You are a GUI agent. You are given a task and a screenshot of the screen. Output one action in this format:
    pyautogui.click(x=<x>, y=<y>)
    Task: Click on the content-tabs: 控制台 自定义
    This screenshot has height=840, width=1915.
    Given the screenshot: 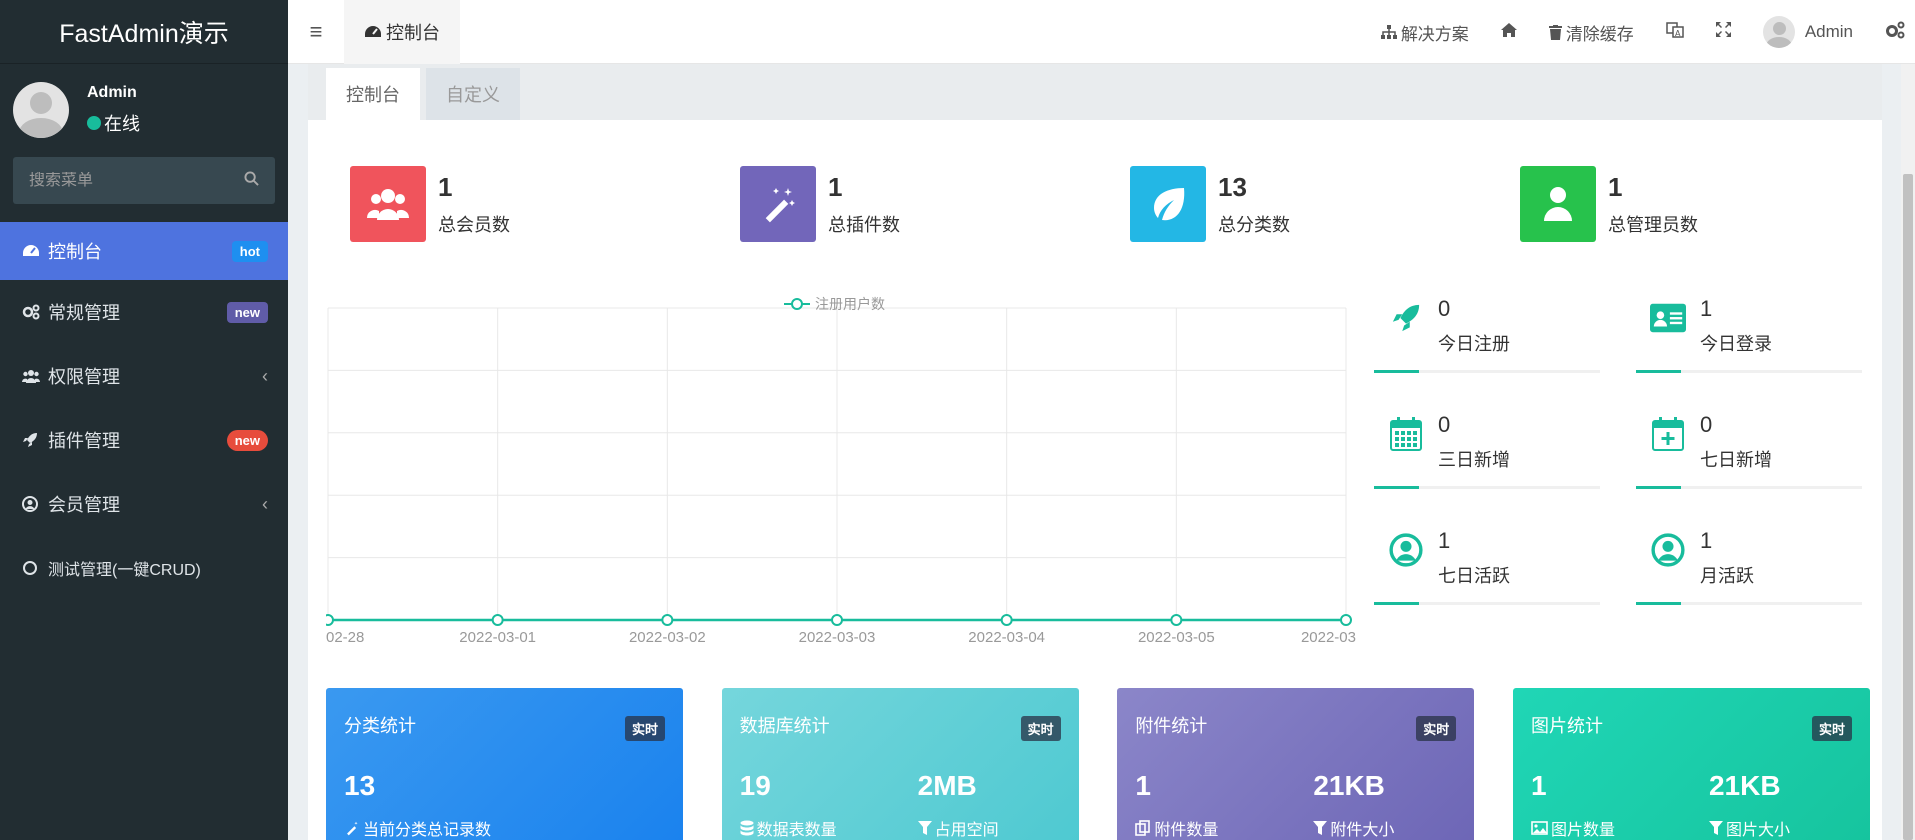 What is the action you would take?
    pyautogui.click(x=1095, y=92)
    